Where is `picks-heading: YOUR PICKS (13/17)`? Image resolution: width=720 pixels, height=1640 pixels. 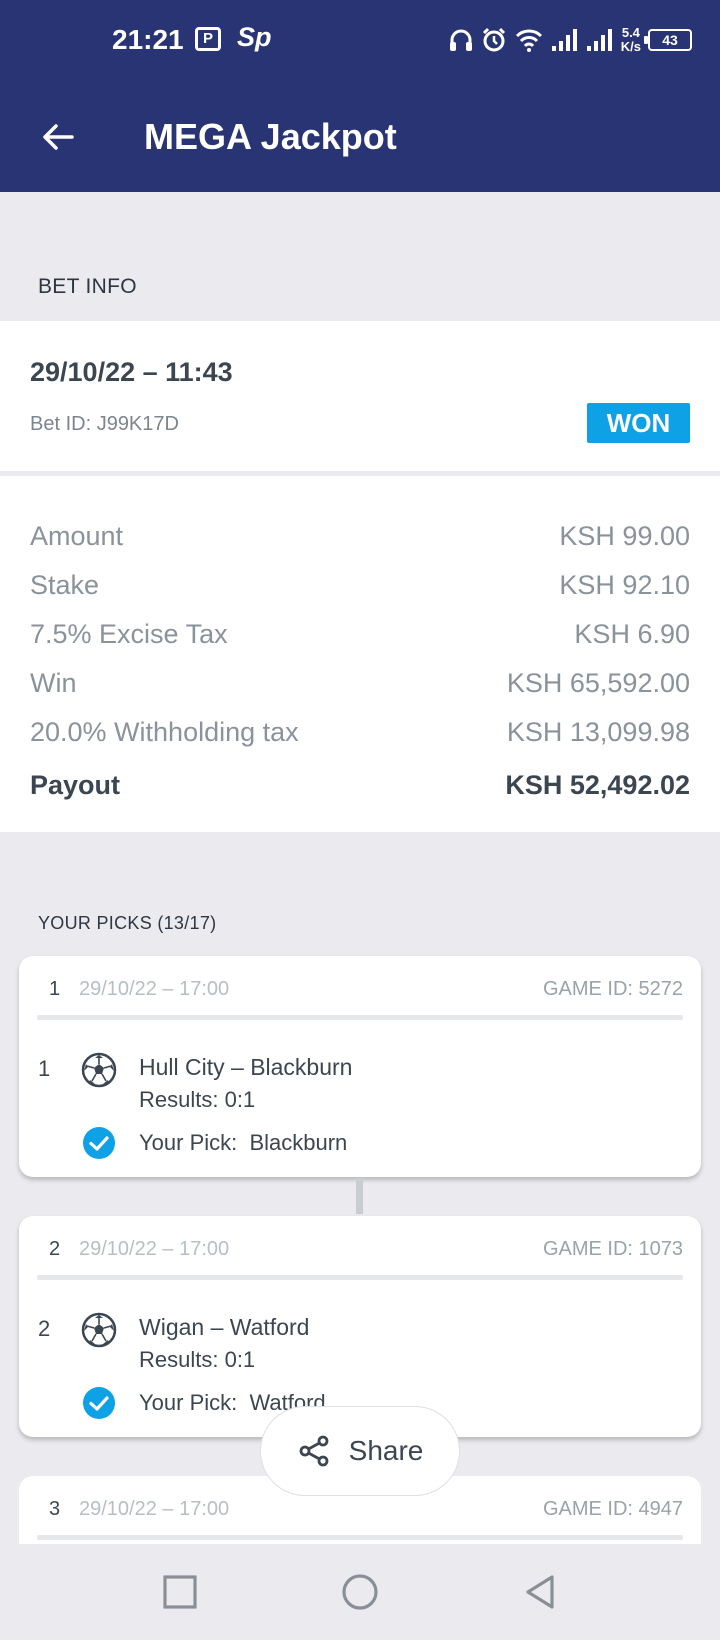
picks-heading: YOUR PICKS (13/17) is located at coordinates (127, 923).